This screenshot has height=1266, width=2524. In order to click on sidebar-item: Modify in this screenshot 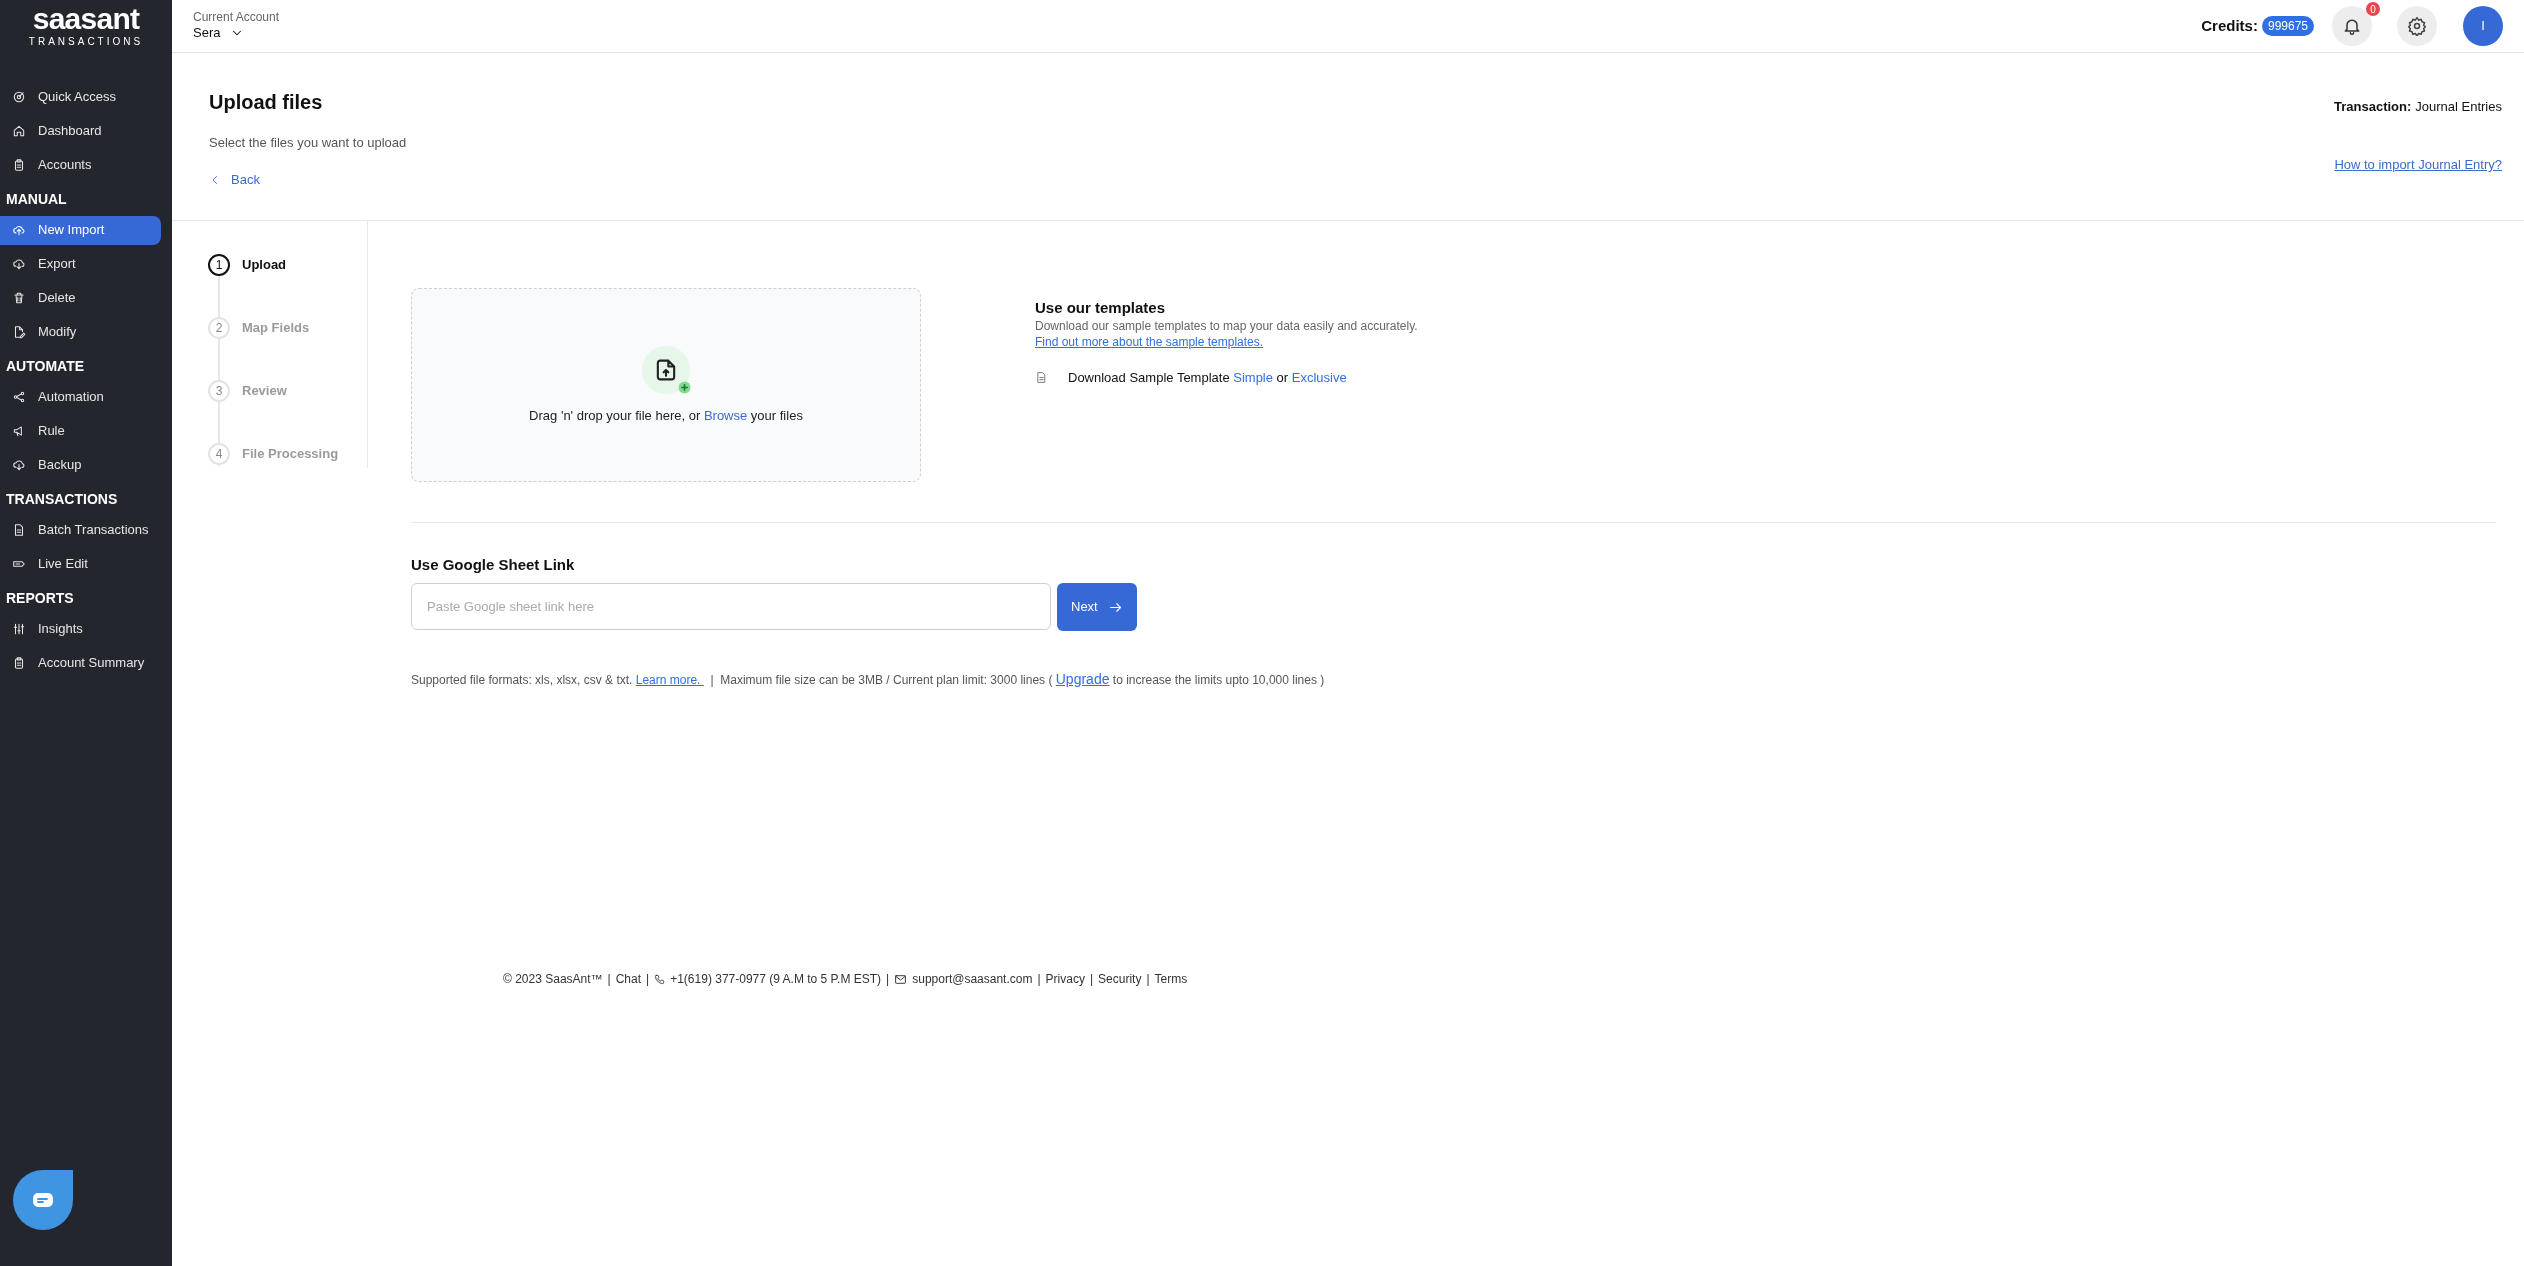, I will do `click(80, 332)`.